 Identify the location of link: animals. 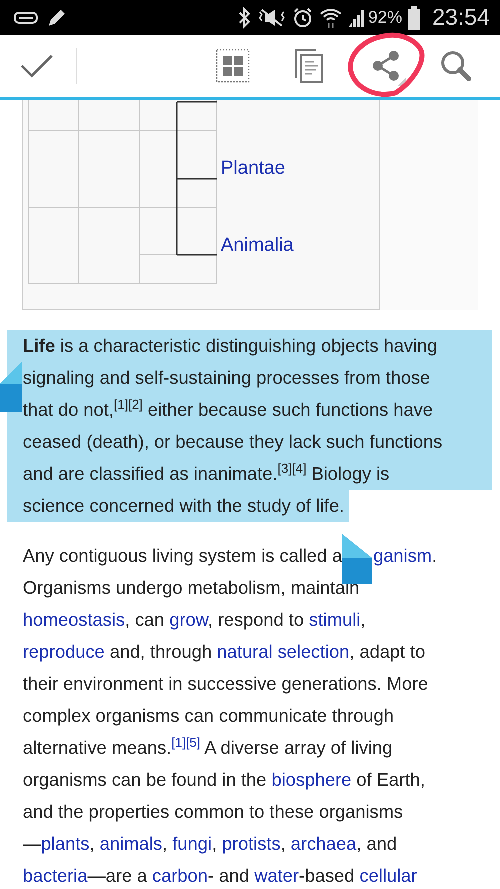
(131, 844).